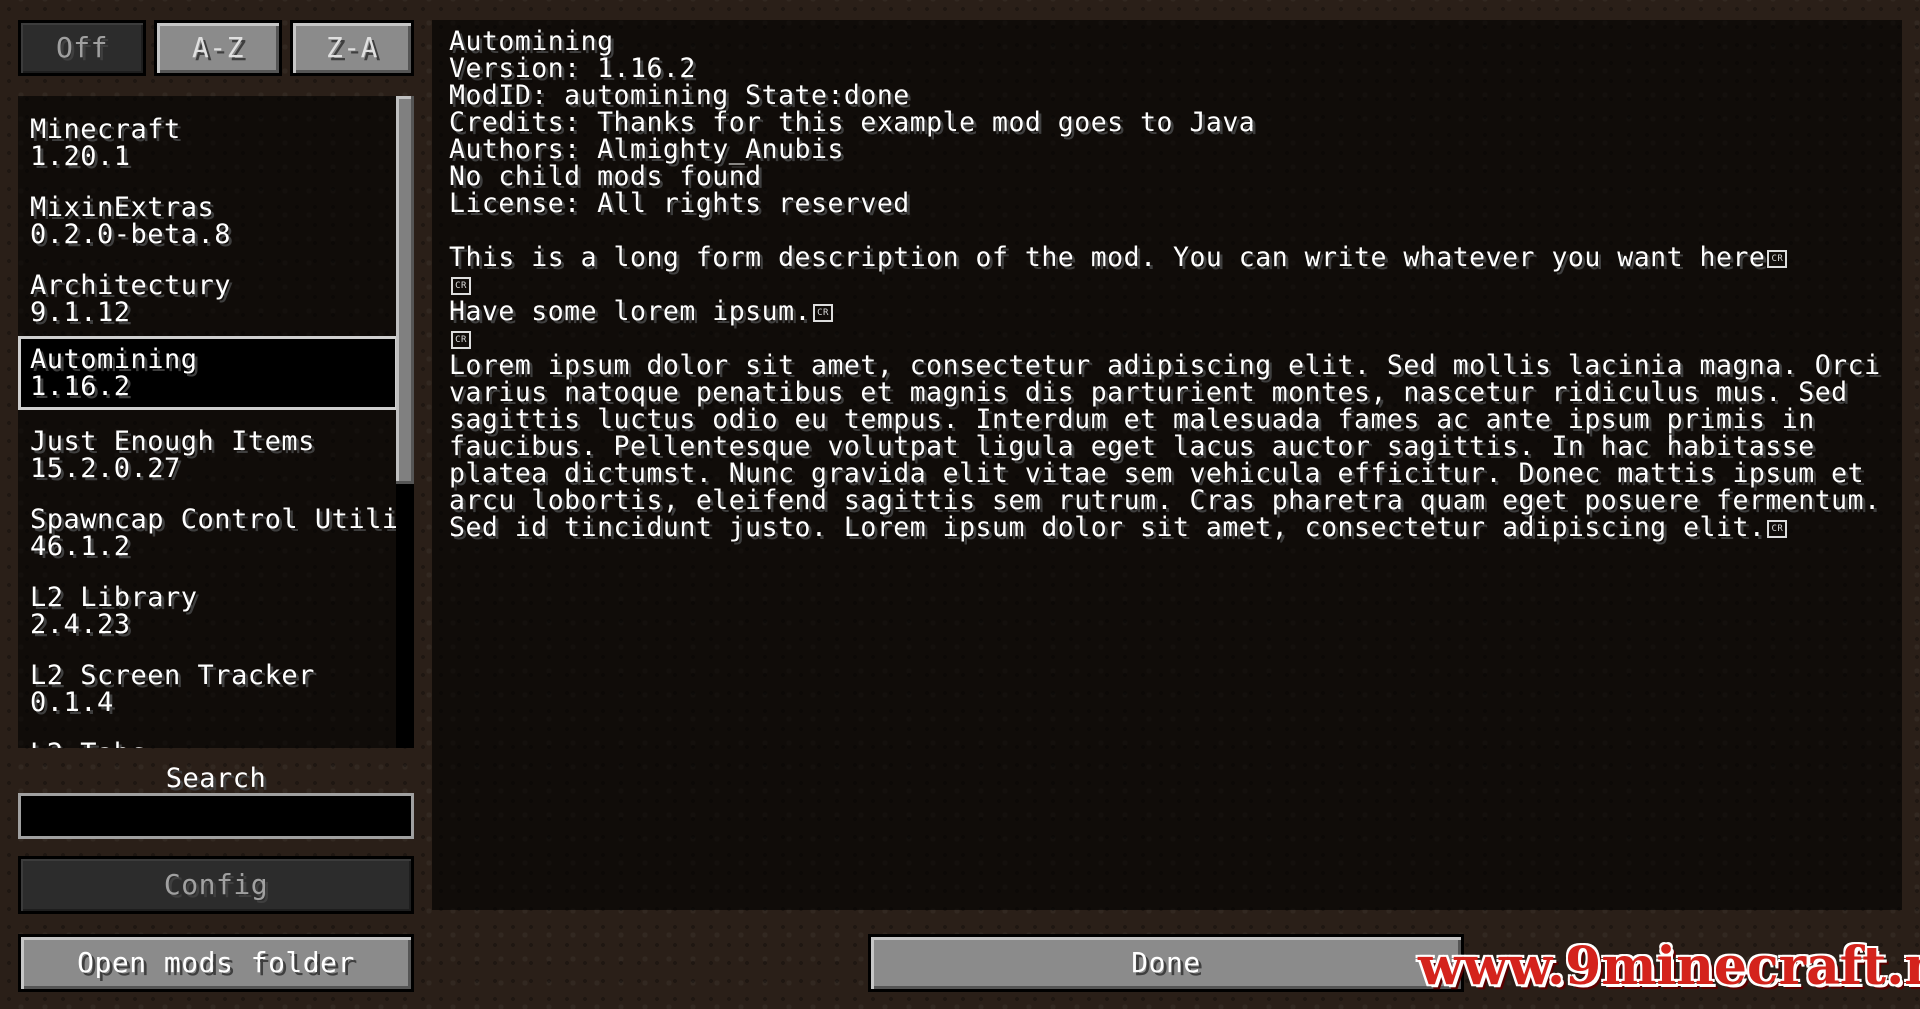 This screenshot has height=1009, width=1920. Describe the element at coordinates (630, 311) in the screenshot. I see `mod-description-text-2: Have some lorem ipsum.` at that location.